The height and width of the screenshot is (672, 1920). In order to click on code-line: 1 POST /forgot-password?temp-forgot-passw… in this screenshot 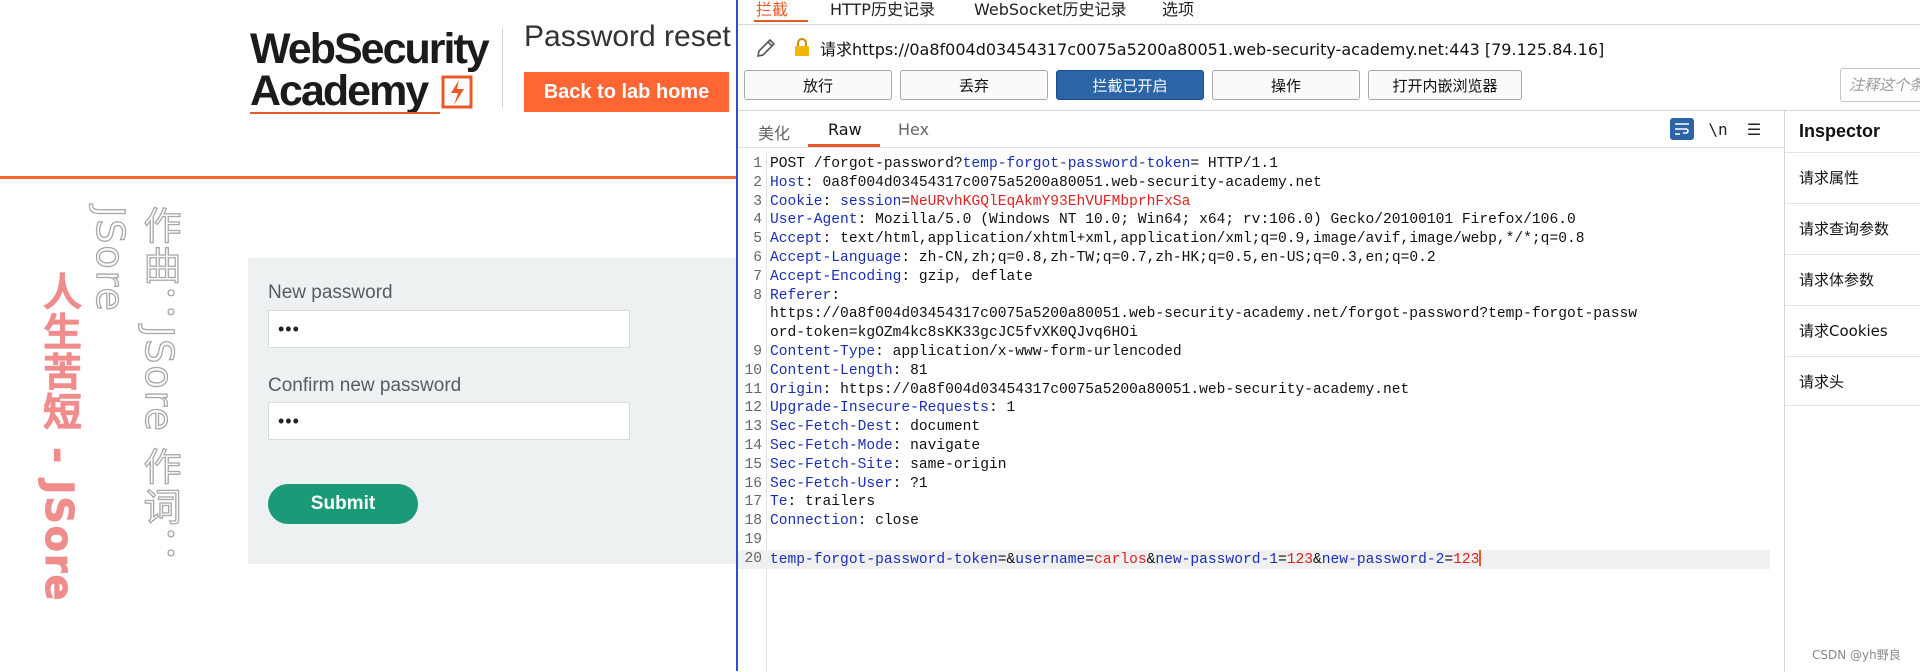, I will do `click(1261, 164)`.